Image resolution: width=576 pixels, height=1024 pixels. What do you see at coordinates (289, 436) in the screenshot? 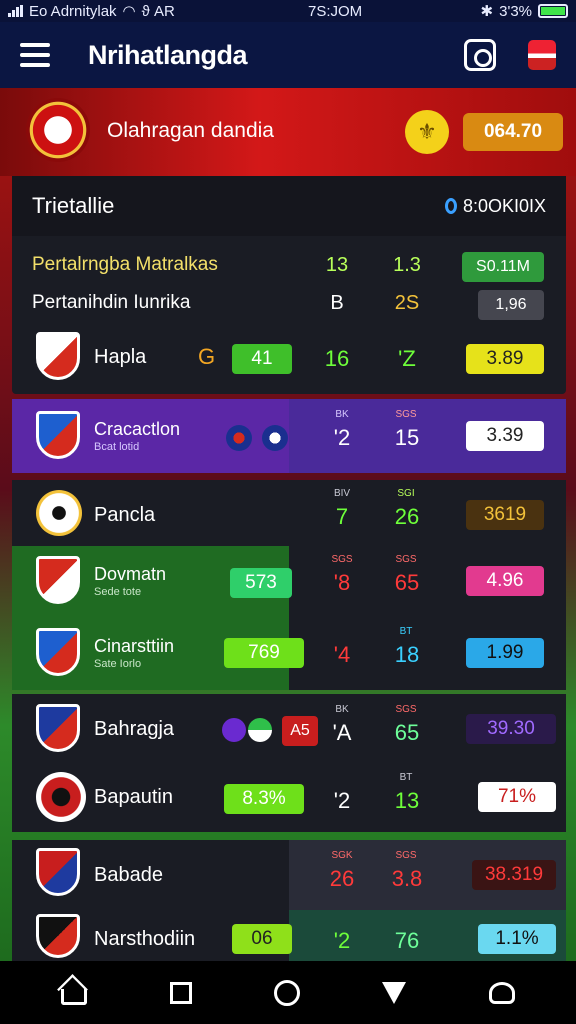
I see `match-row: Cracactlon Bcat lotid BK SGS '2 15 3.39` at bounding box center [289, 436].